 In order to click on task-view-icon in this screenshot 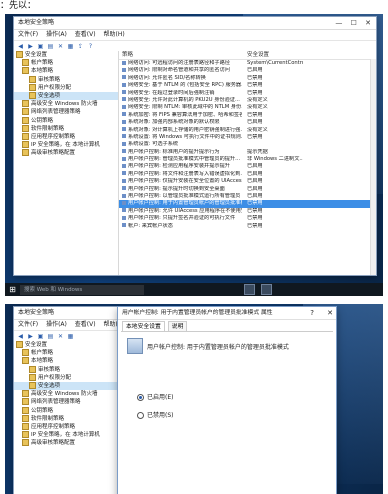, I will do `click(249, 289)`.